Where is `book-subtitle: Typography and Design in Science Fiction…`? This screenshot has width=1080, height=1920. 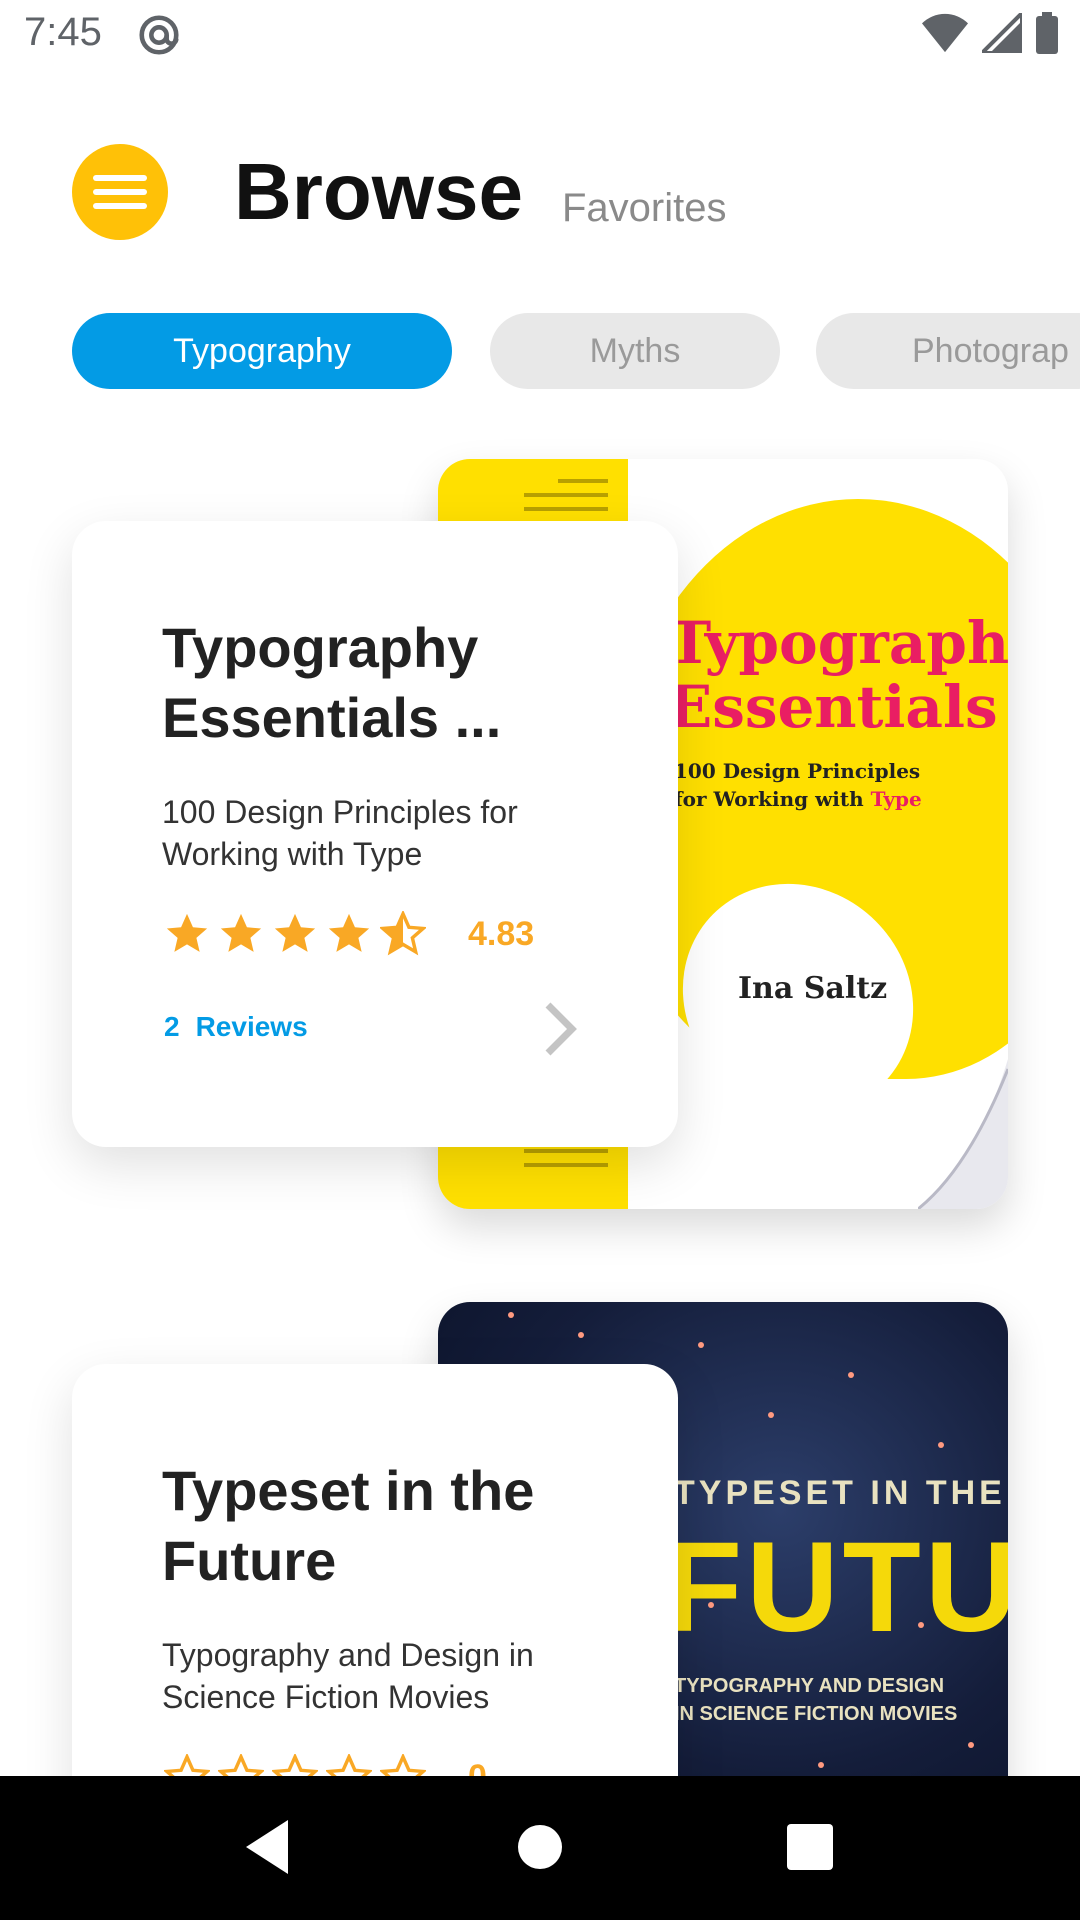 book-subtitle: Typography and Design in Science Fiction… is located at coordinates (348, 1676).